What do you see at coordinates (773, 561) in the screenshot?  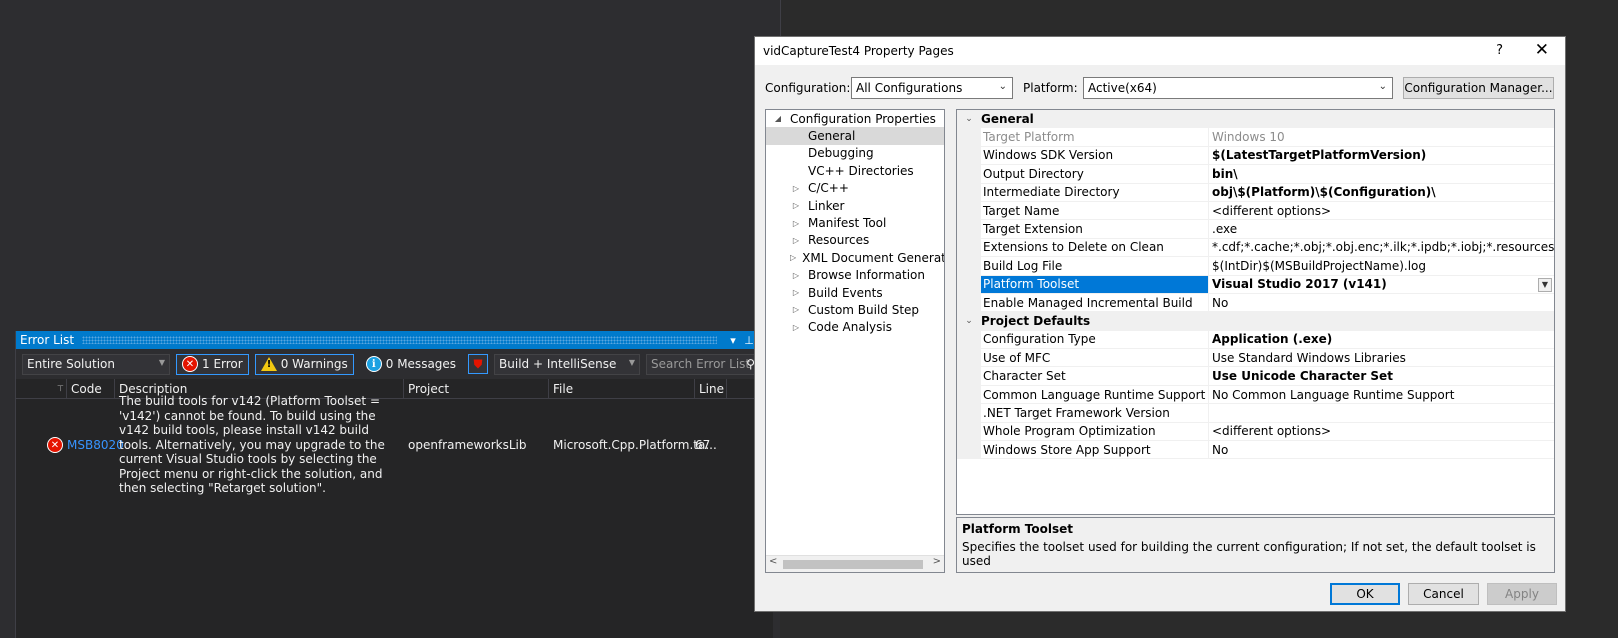 I see `scroll-left-icon: <` at bounding box center [773, 561].